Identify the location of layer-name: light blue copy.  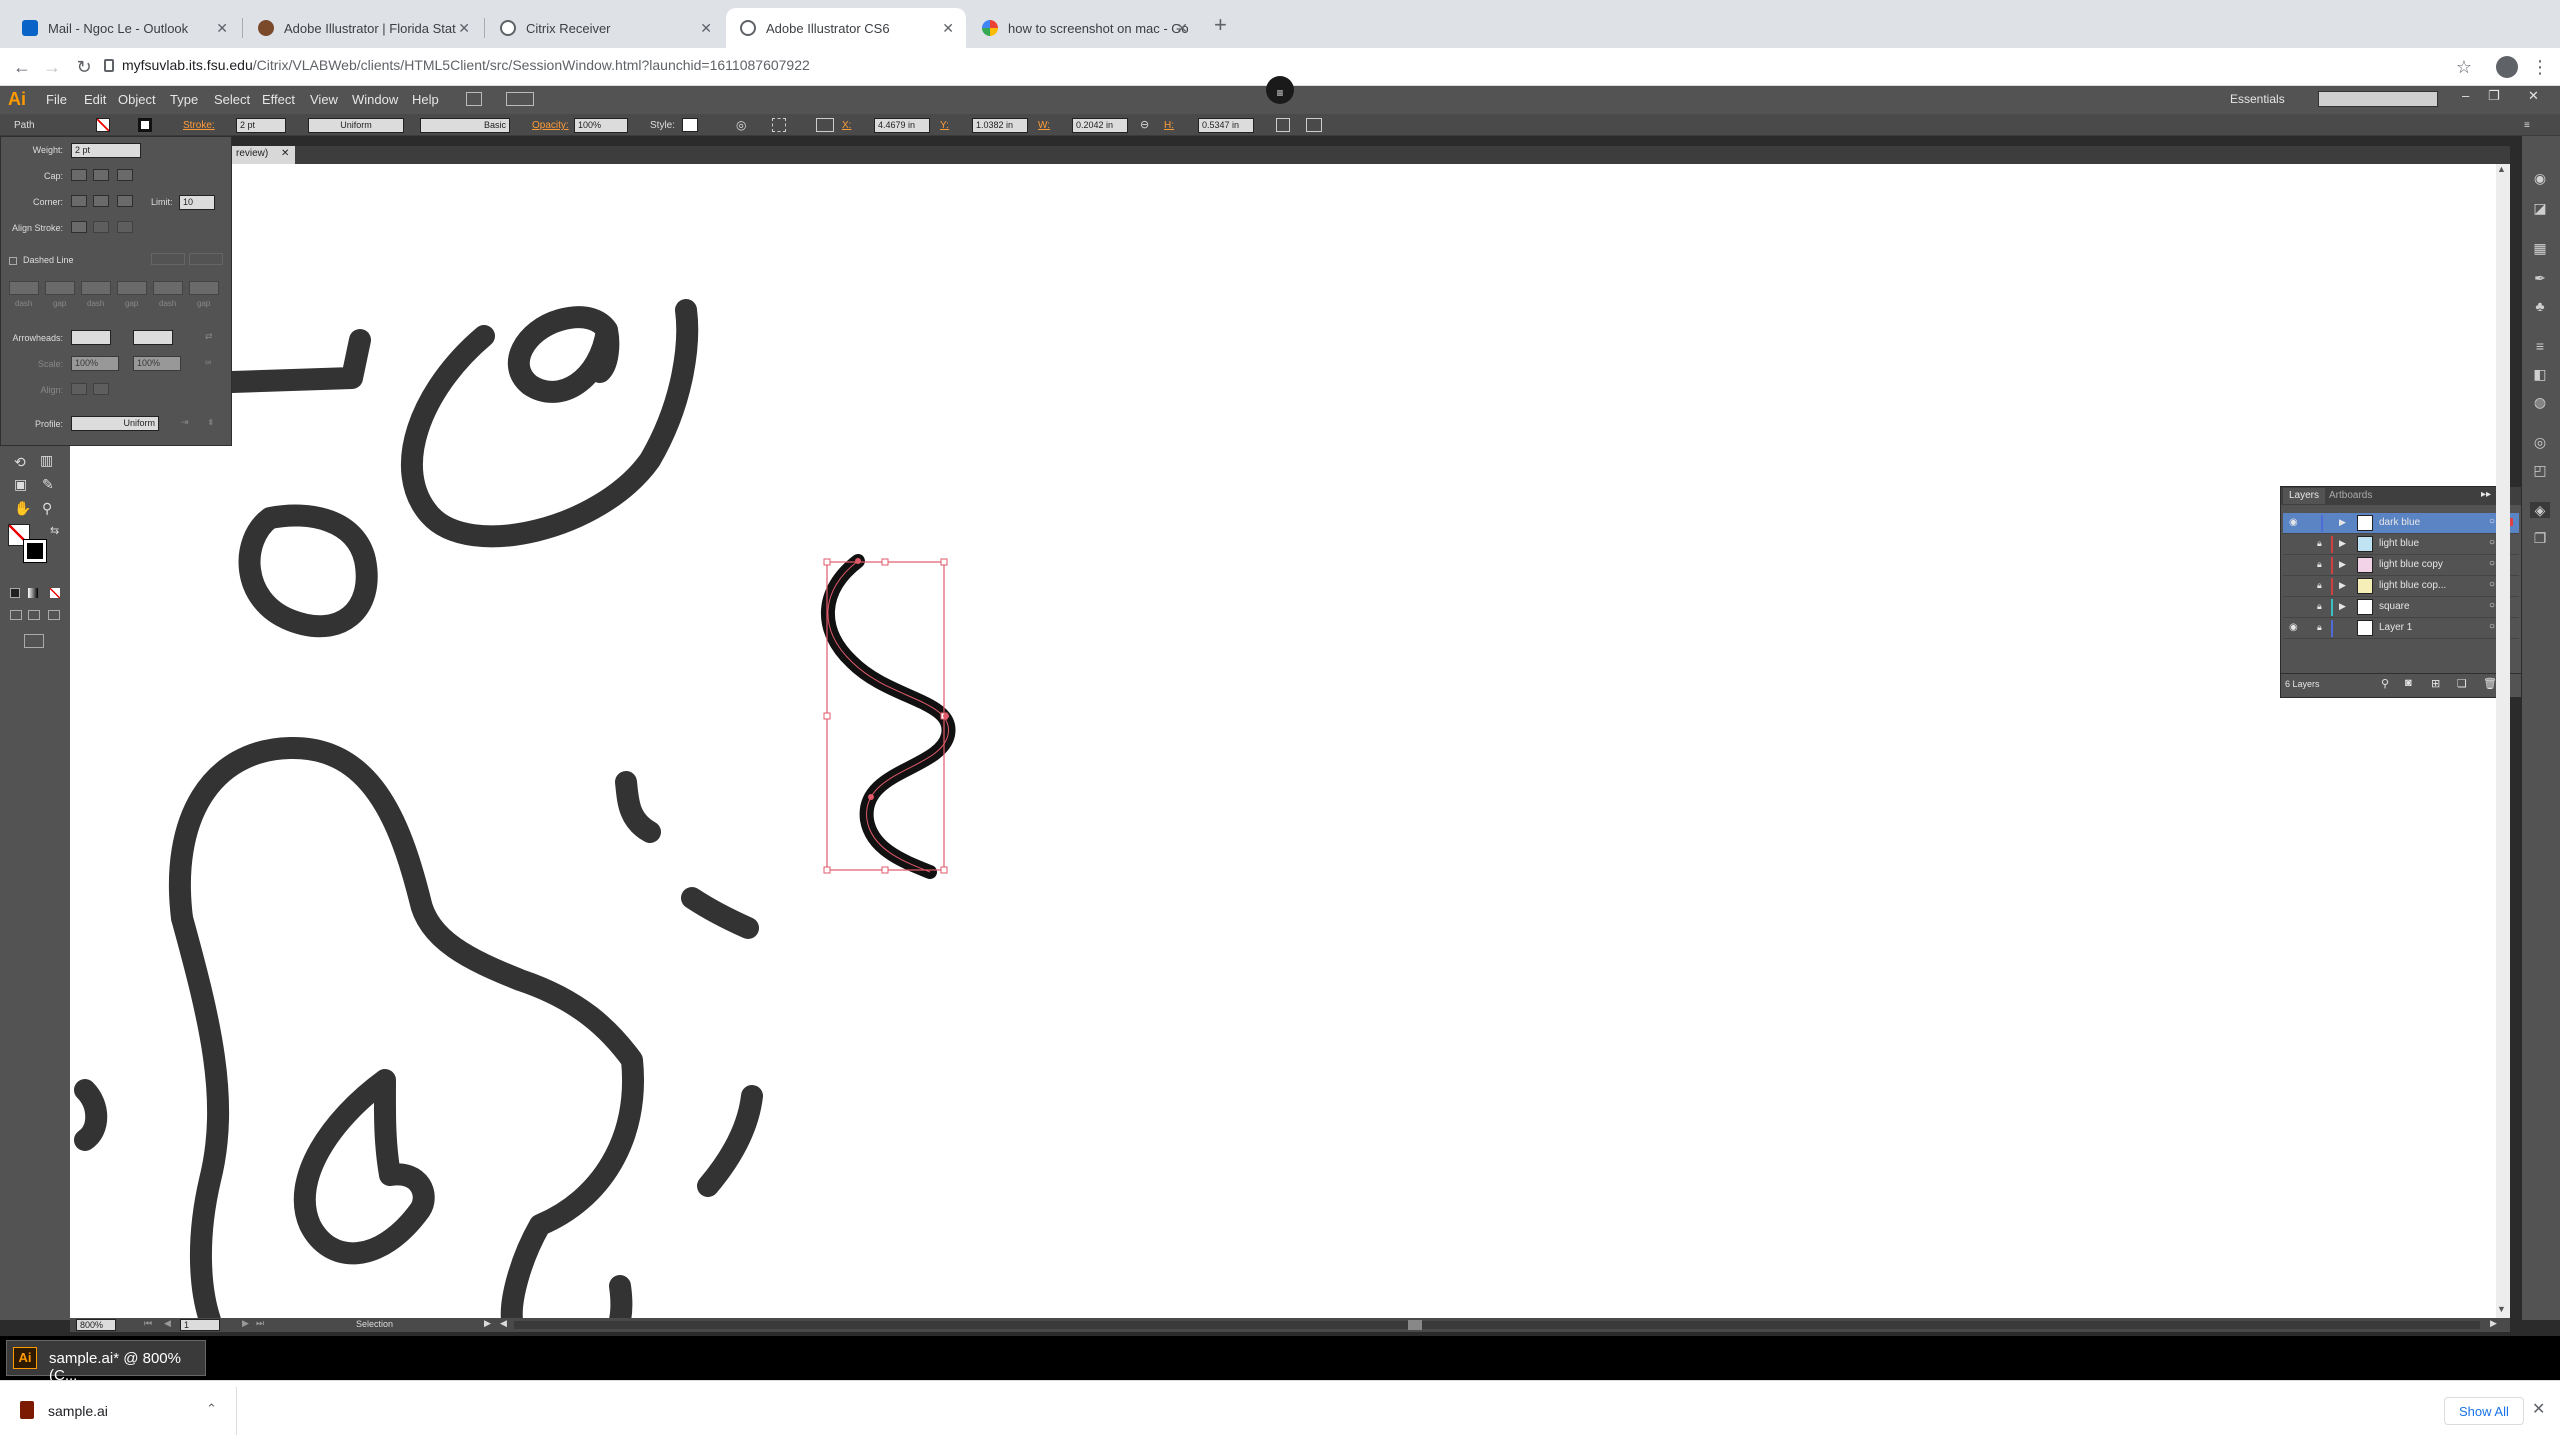
(2411, 564).